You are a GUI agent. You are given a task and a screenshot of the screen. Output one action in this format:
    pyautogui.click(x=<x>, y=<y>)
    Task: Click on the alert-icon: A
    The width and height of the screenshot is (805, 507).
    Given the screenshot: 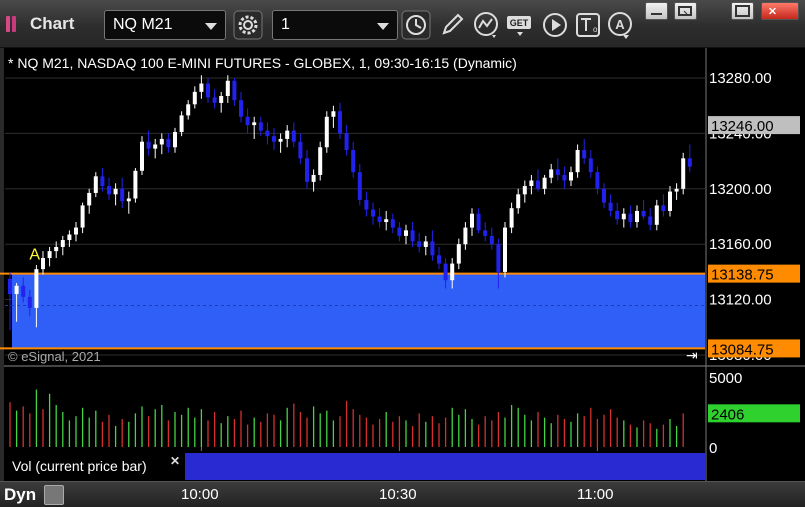 What is the action you would take?
    pyautogui.click(x=621, y=25)
    